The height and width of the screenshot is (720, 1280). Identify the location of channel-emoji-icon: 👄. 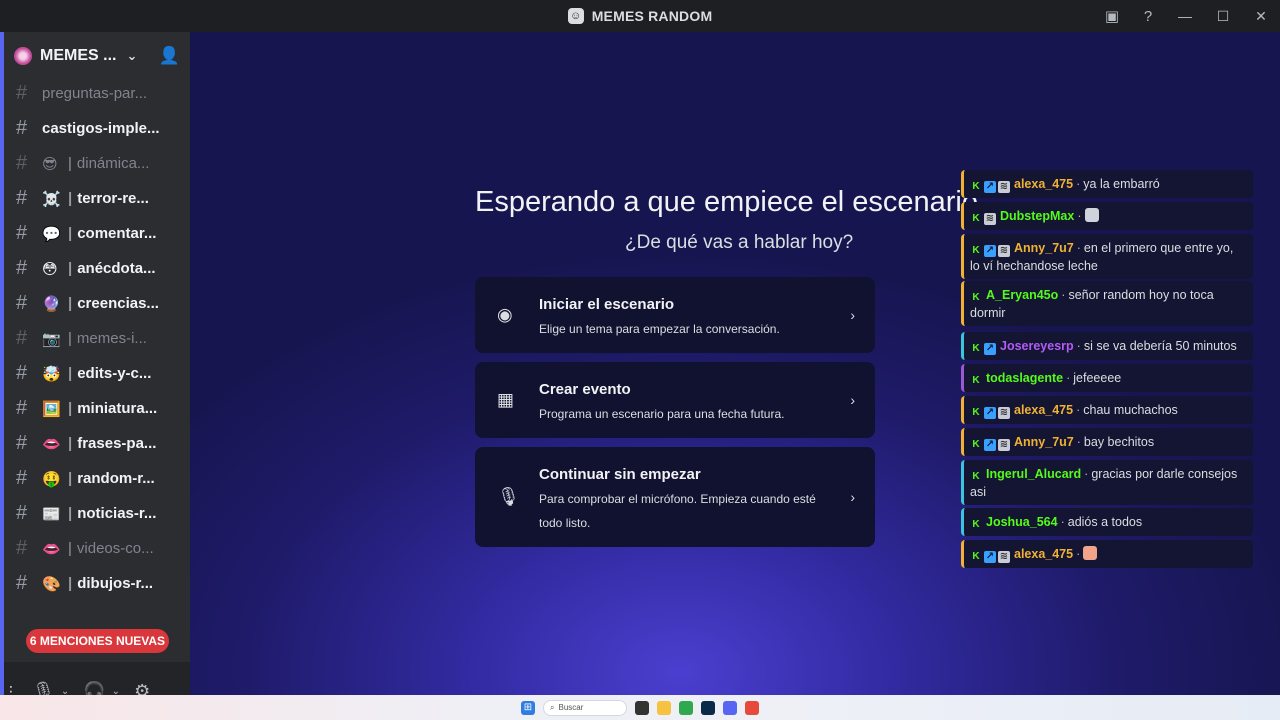
(51, 549).